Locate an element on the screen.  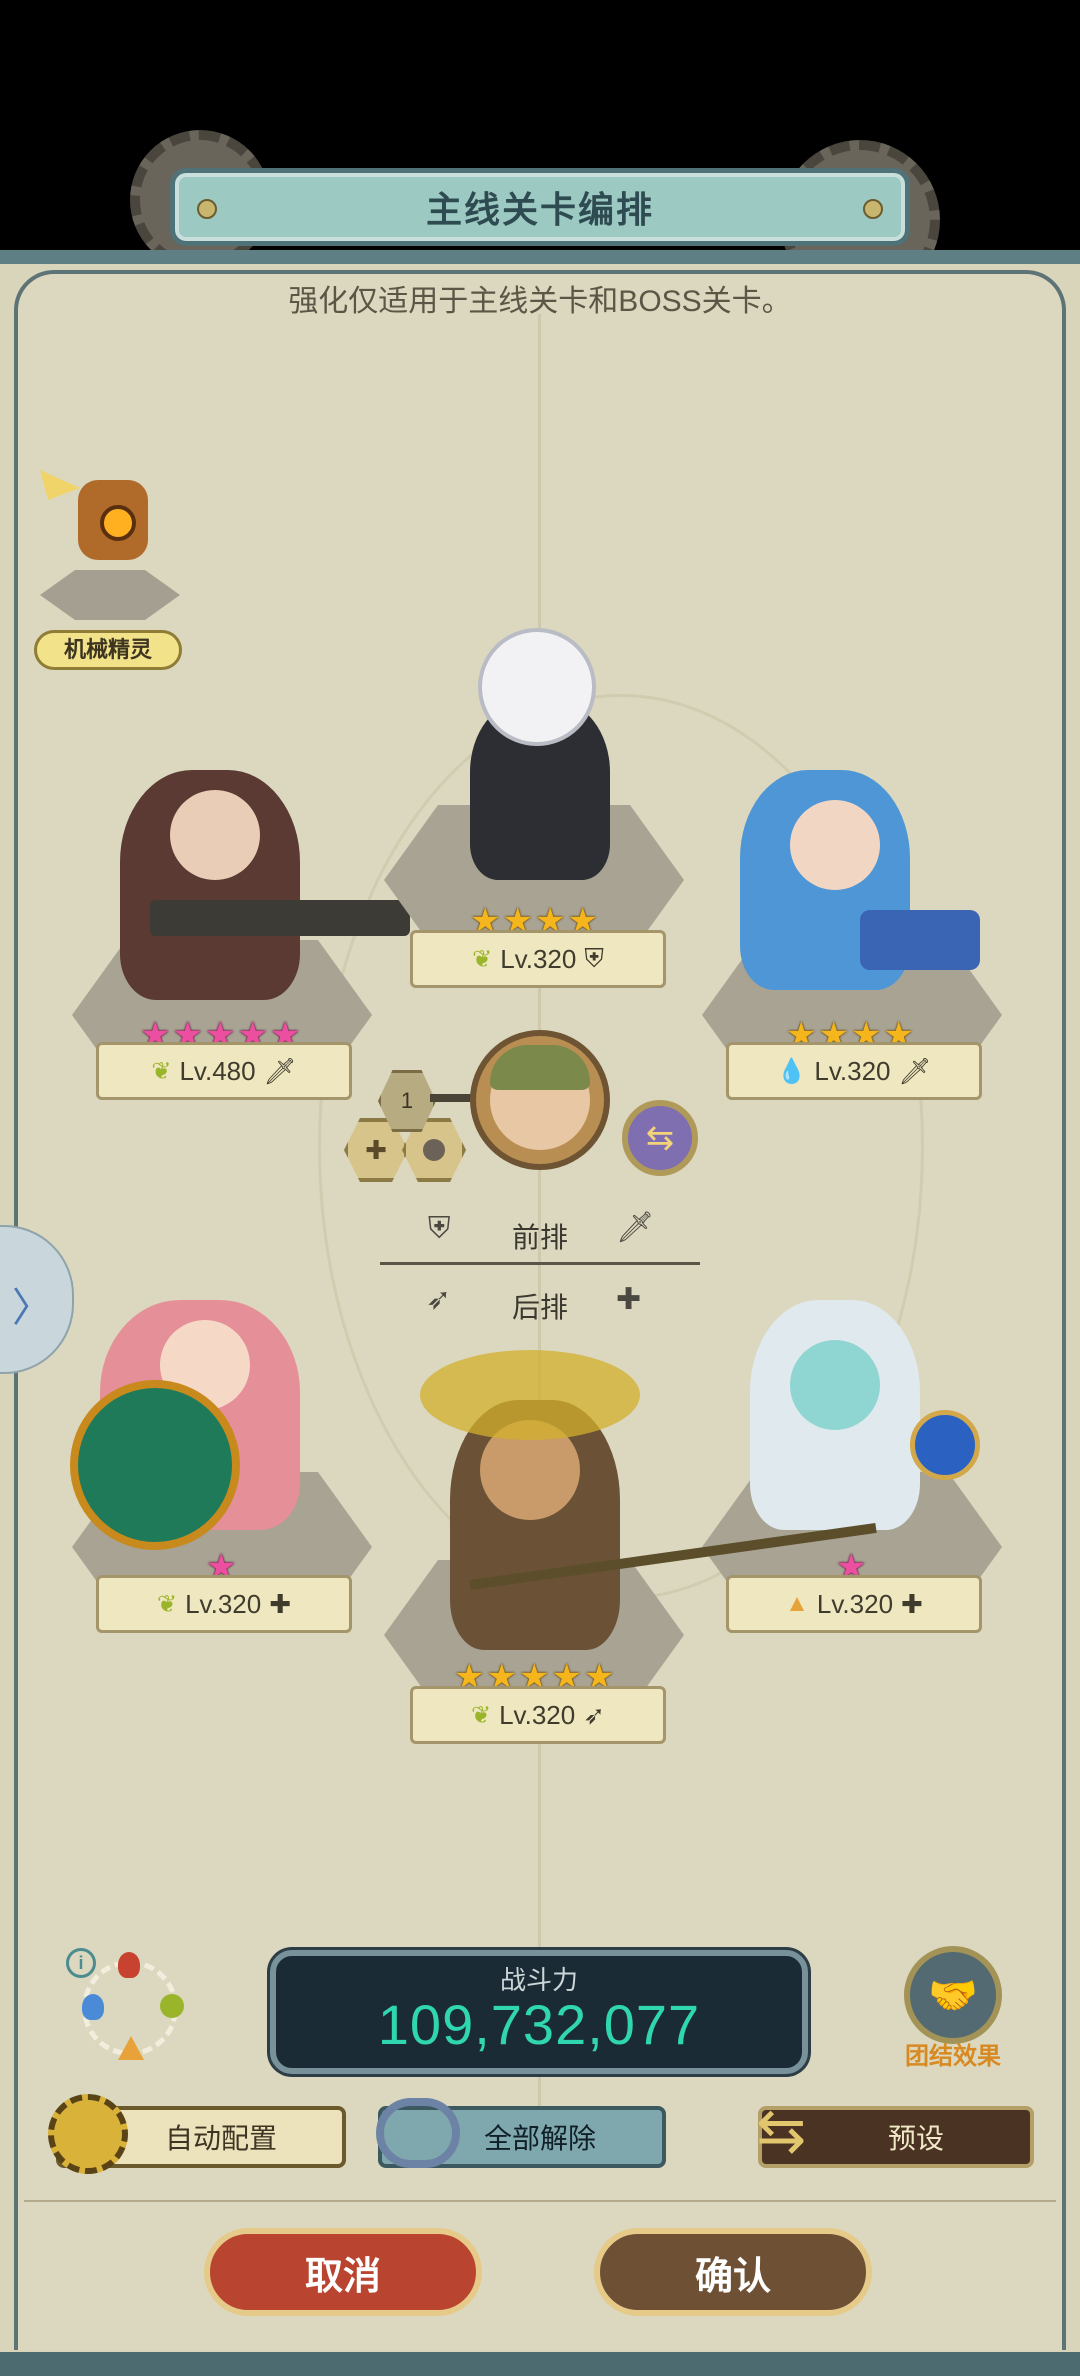
handshake-icon: 🤝 is located at coordinates (953, 1995).